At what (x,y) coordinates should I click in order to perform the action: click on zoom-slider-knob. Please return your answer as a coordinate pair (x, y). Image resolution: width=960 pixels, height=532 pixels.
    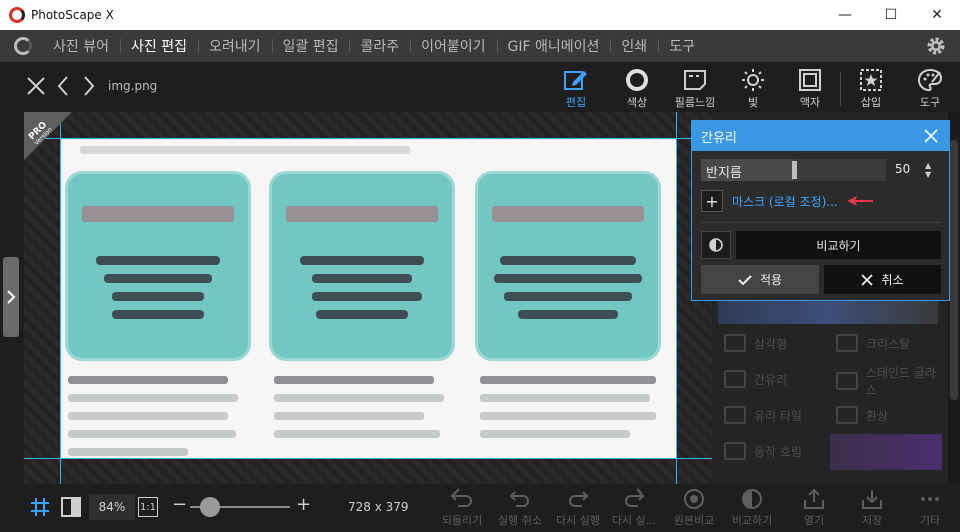
    Looking at the image, I should click on (210, 507).